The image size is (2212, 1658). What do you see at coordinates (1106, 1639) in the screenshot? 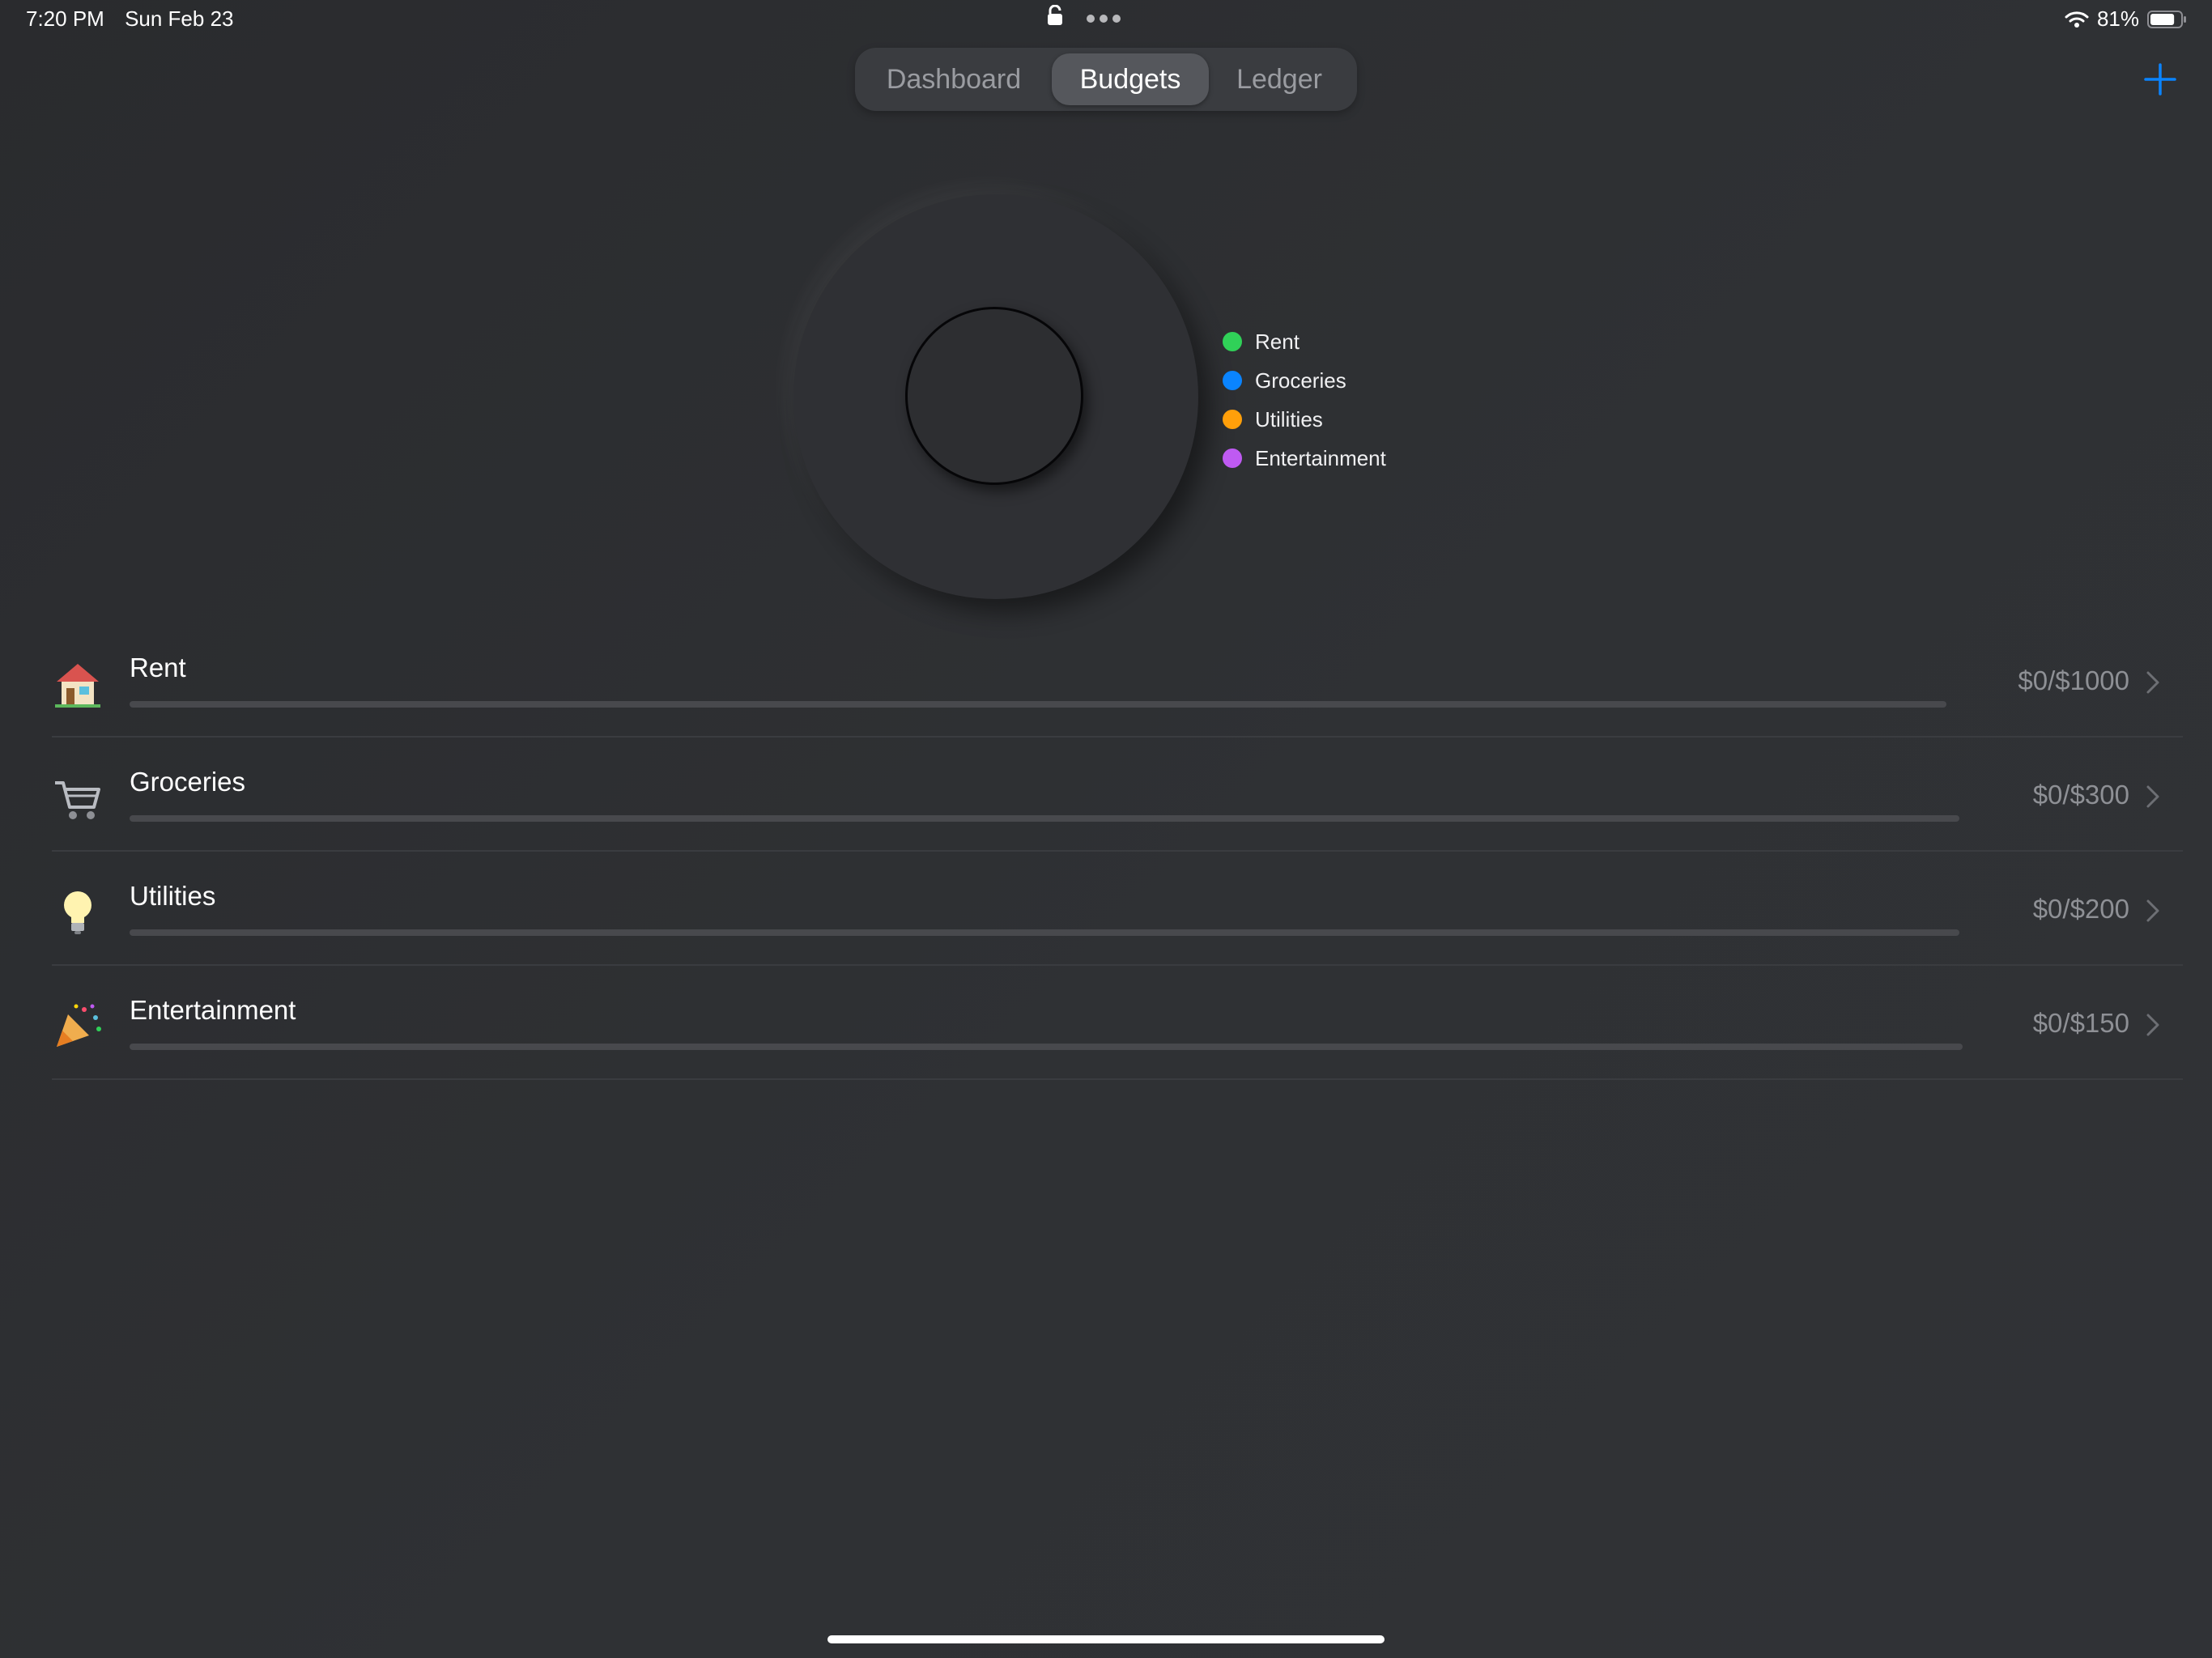
I see `home-indicator` at bounding box center [1106, 1639].